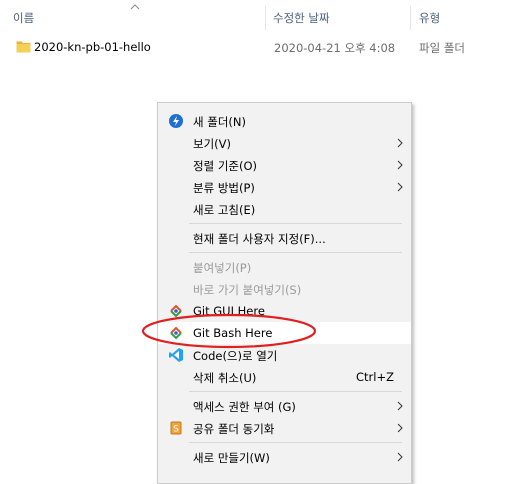 This screenshot has height=484, width=531. What do you see at coordinates (247, 290) in the screenshot?
I see `menu-label: 바로 가기 붙여넣기(S)` at bounding box center [247, 290].